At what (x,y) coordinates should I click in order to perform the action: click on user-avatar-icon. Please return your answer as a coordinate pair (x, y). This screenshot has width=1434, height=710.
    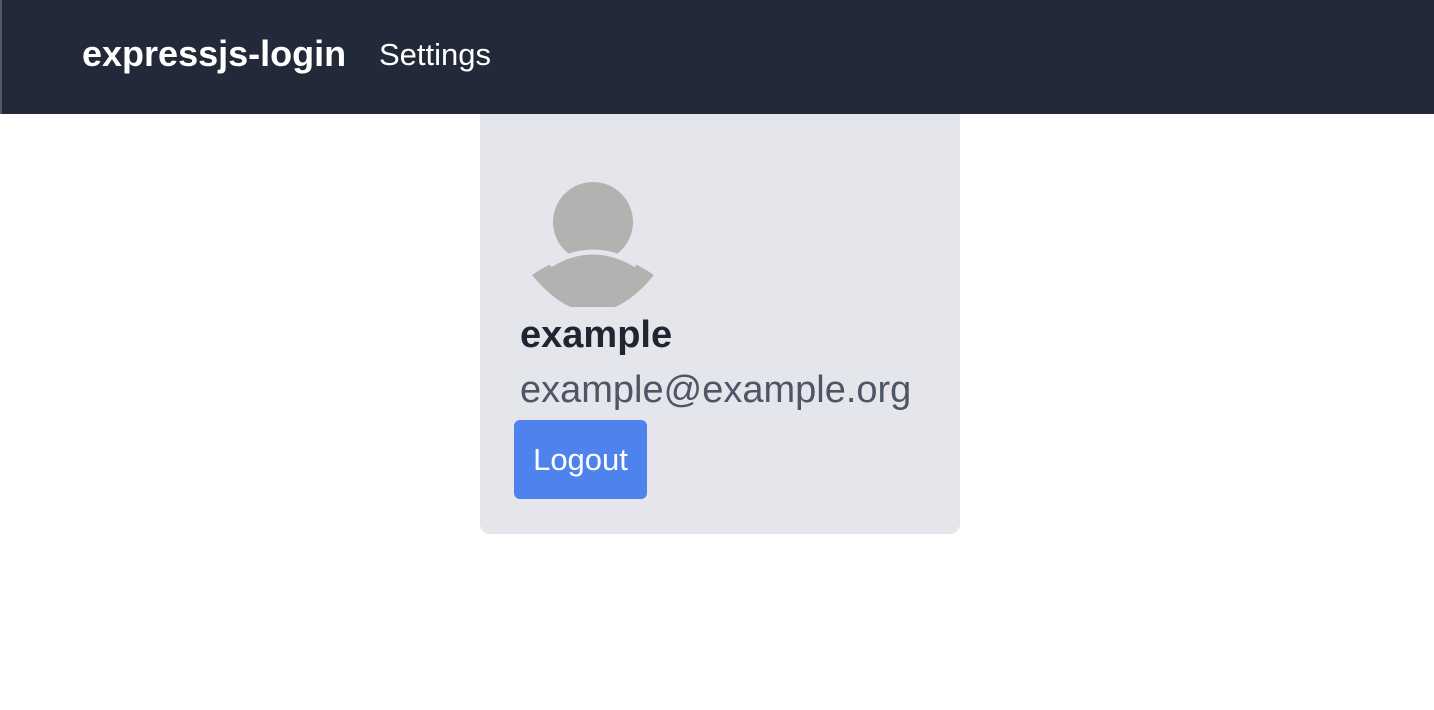
    Looking at the image, I should click on (593, 244).